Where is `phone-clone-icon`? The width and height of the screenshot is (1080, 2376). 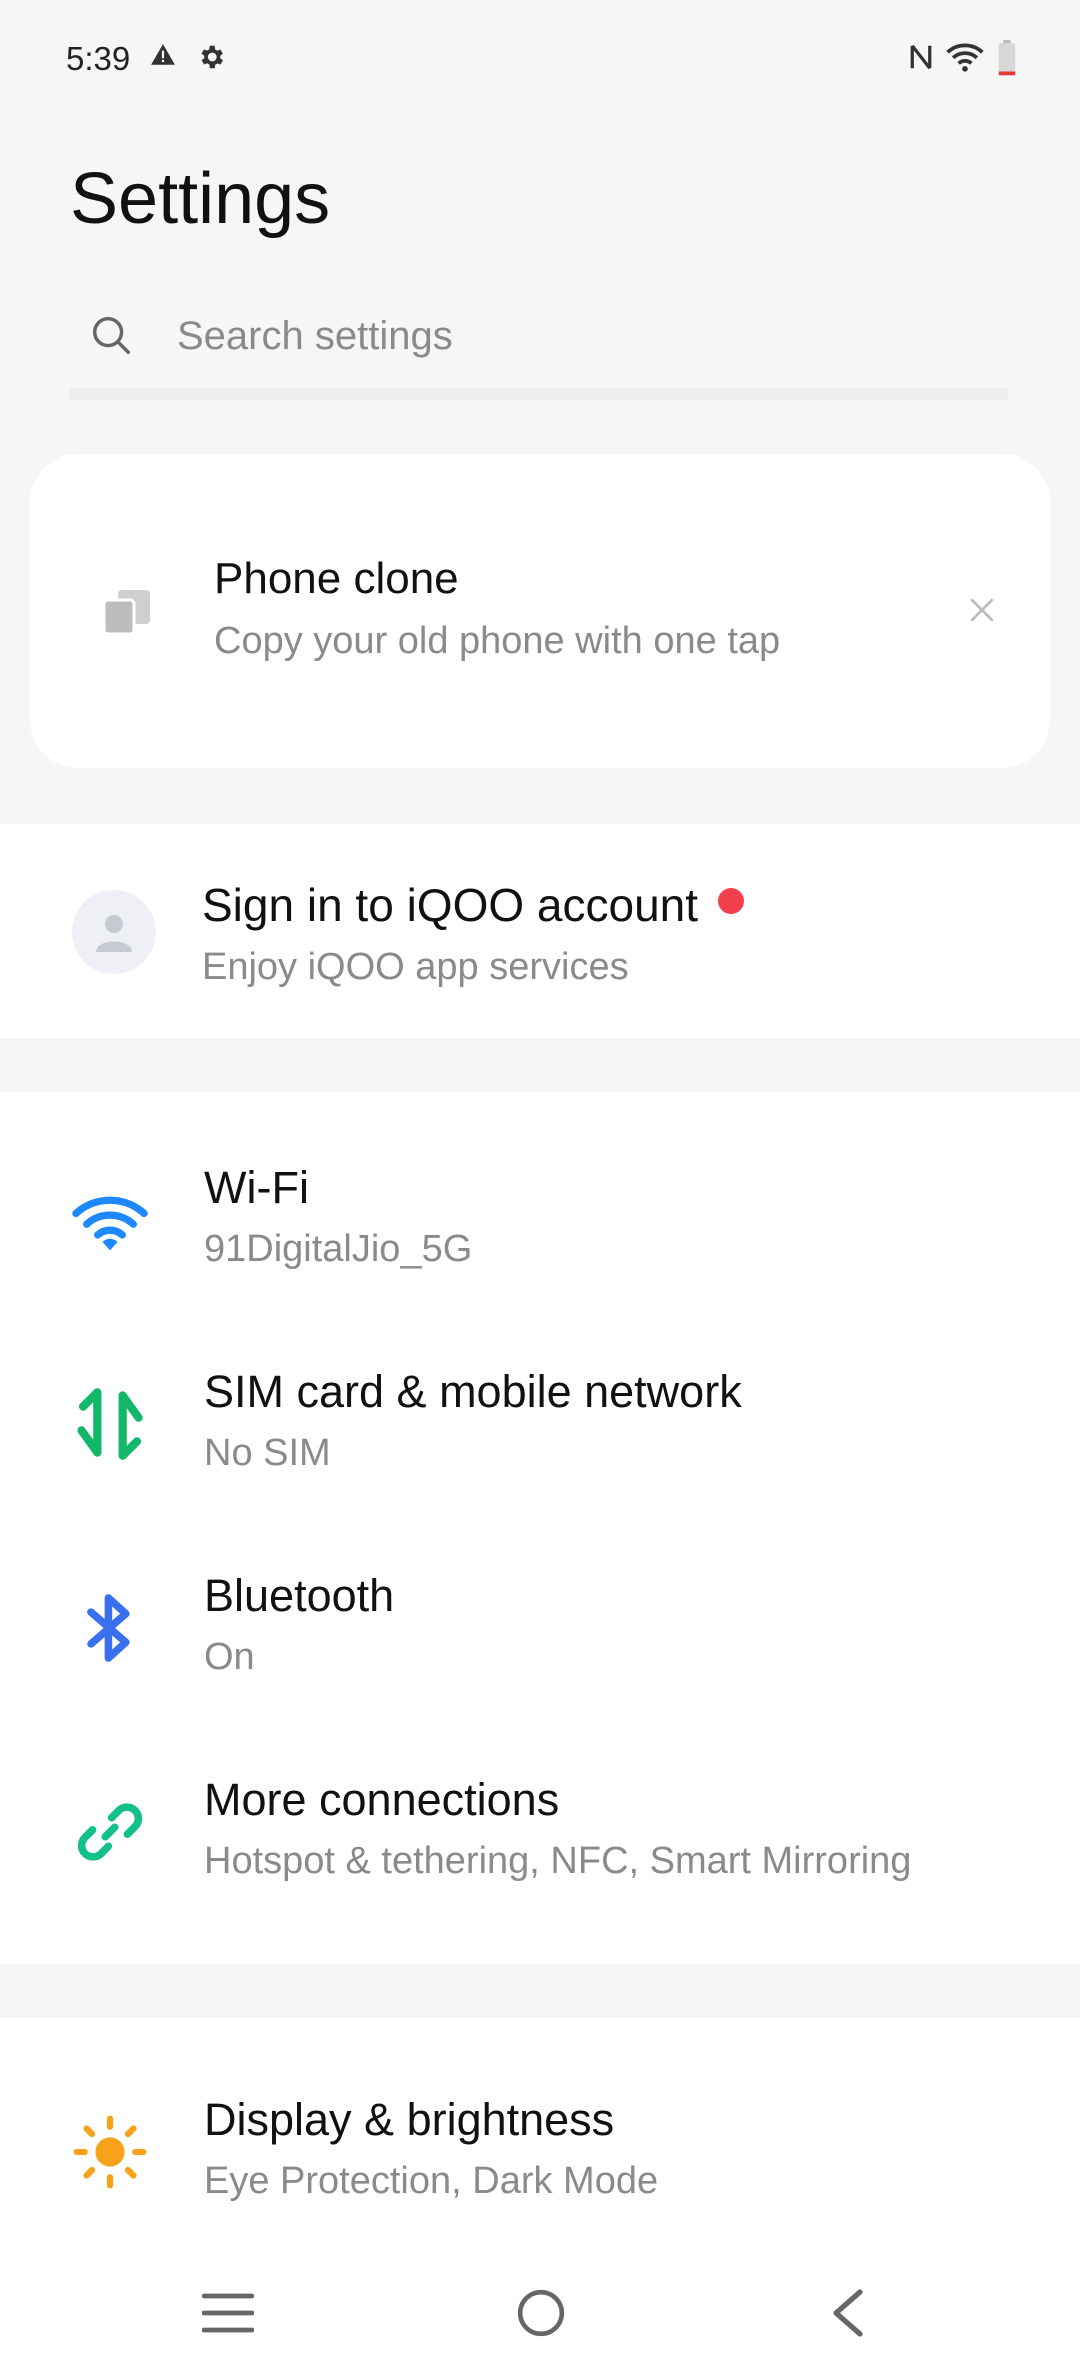
phone-clone-icon is located at coordinates (128, 615).